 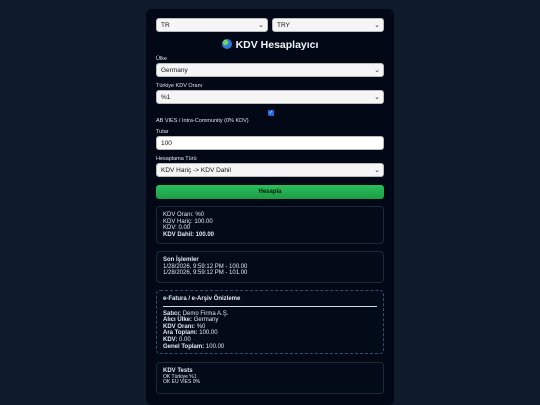 I want to click on subtotal-key: Ara Toplam:, so click(x=180, y=333).